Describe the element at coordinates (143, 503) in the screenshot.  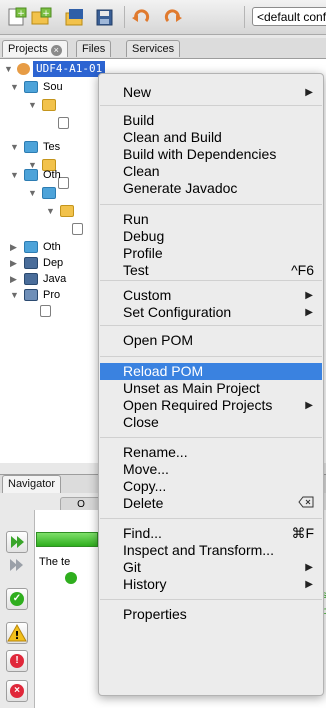
I see `menu-item-label: Delete` at that location.